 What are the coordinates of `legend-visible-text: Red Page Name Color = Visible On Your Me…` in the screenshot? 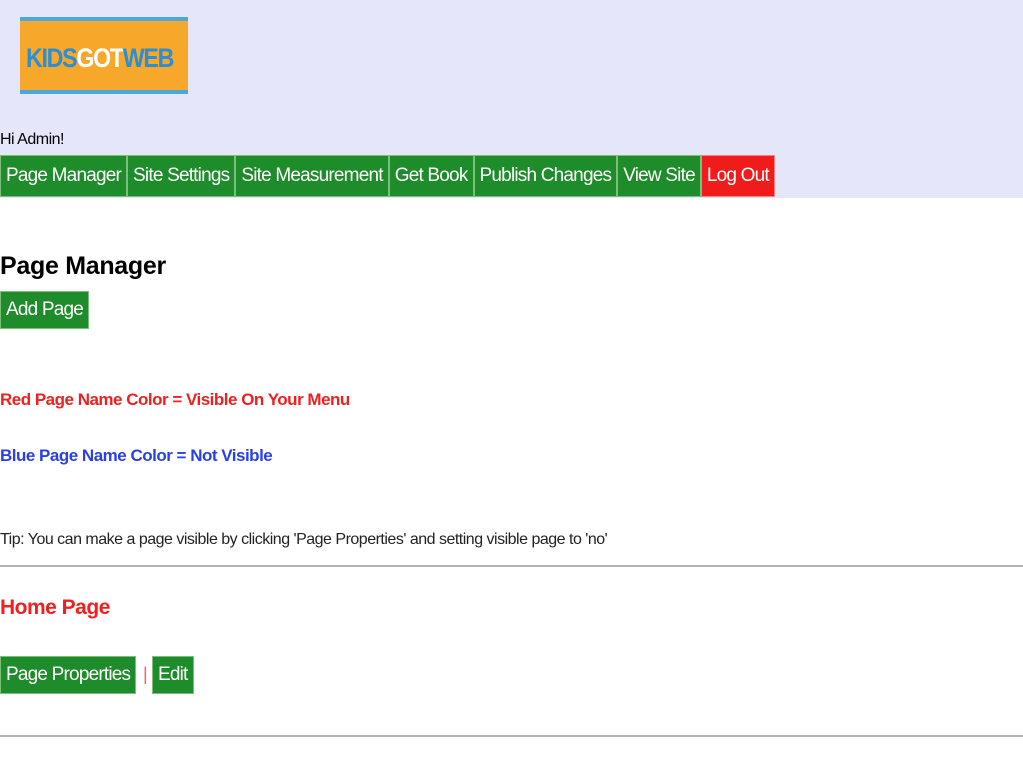 It's located at (175, 399).